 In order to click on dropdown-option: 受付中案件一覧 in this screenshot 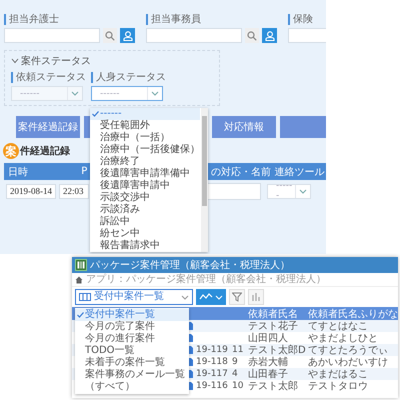, I will do `click(132, 315)`.